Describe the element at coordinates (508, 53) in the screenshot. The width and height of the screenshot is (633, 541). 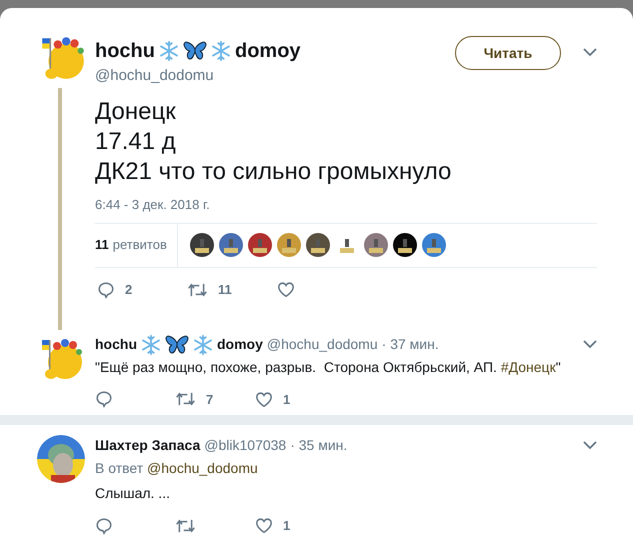
I see `follow-button: Читать` at that location.